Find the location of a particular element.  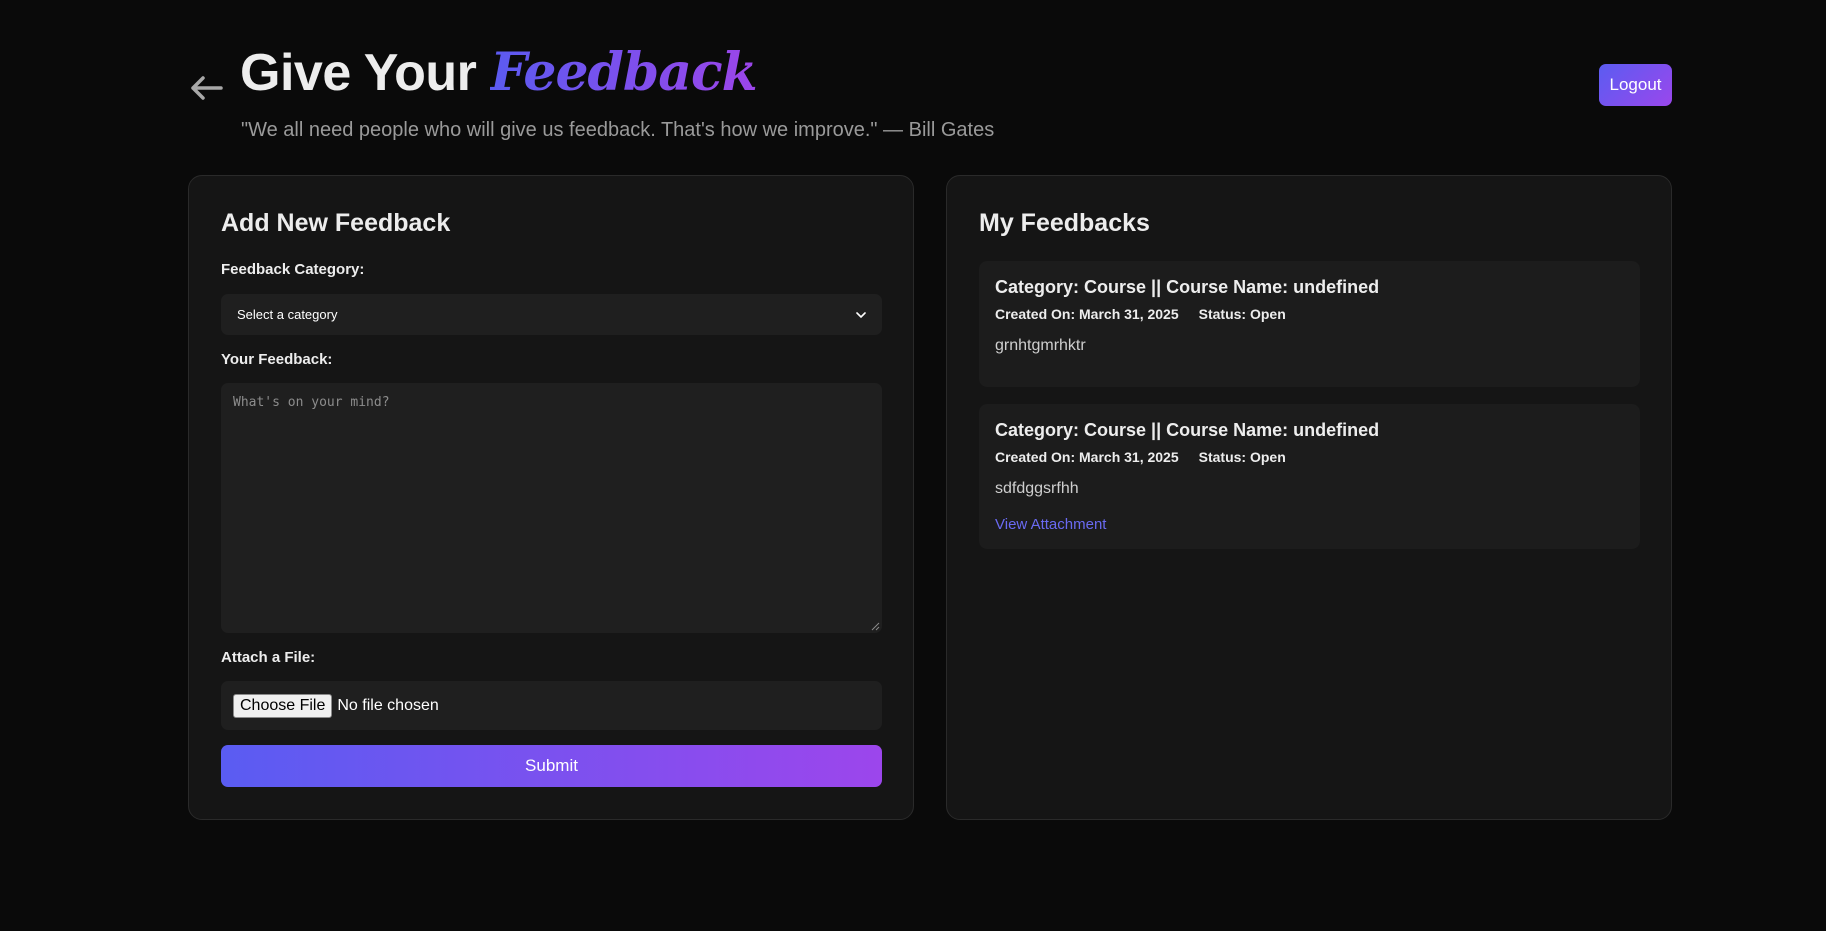

submit-button: Submit is located at coordinates (551, 766).